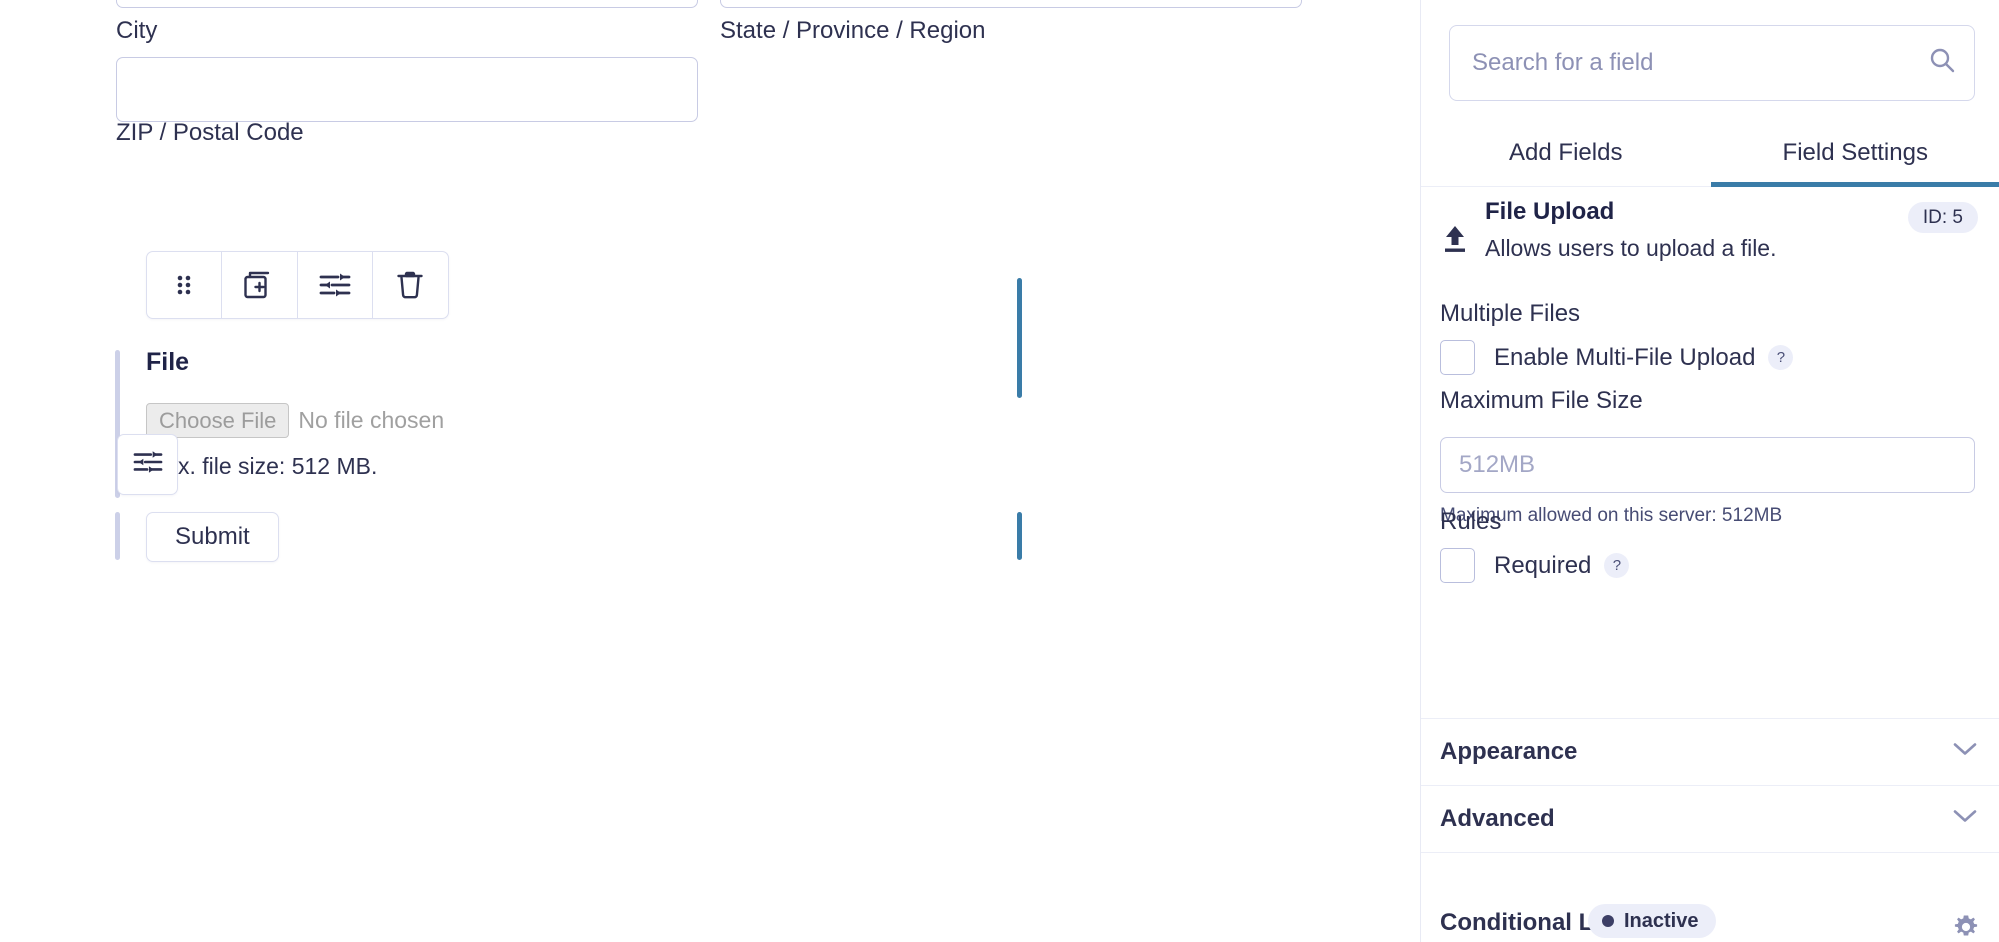 This screenshot has width=1999, height=942. Describe the element at coordinates (1510, 313) in the screenshot. I see `group-label-multiple-files: Multiple Files` at that location.